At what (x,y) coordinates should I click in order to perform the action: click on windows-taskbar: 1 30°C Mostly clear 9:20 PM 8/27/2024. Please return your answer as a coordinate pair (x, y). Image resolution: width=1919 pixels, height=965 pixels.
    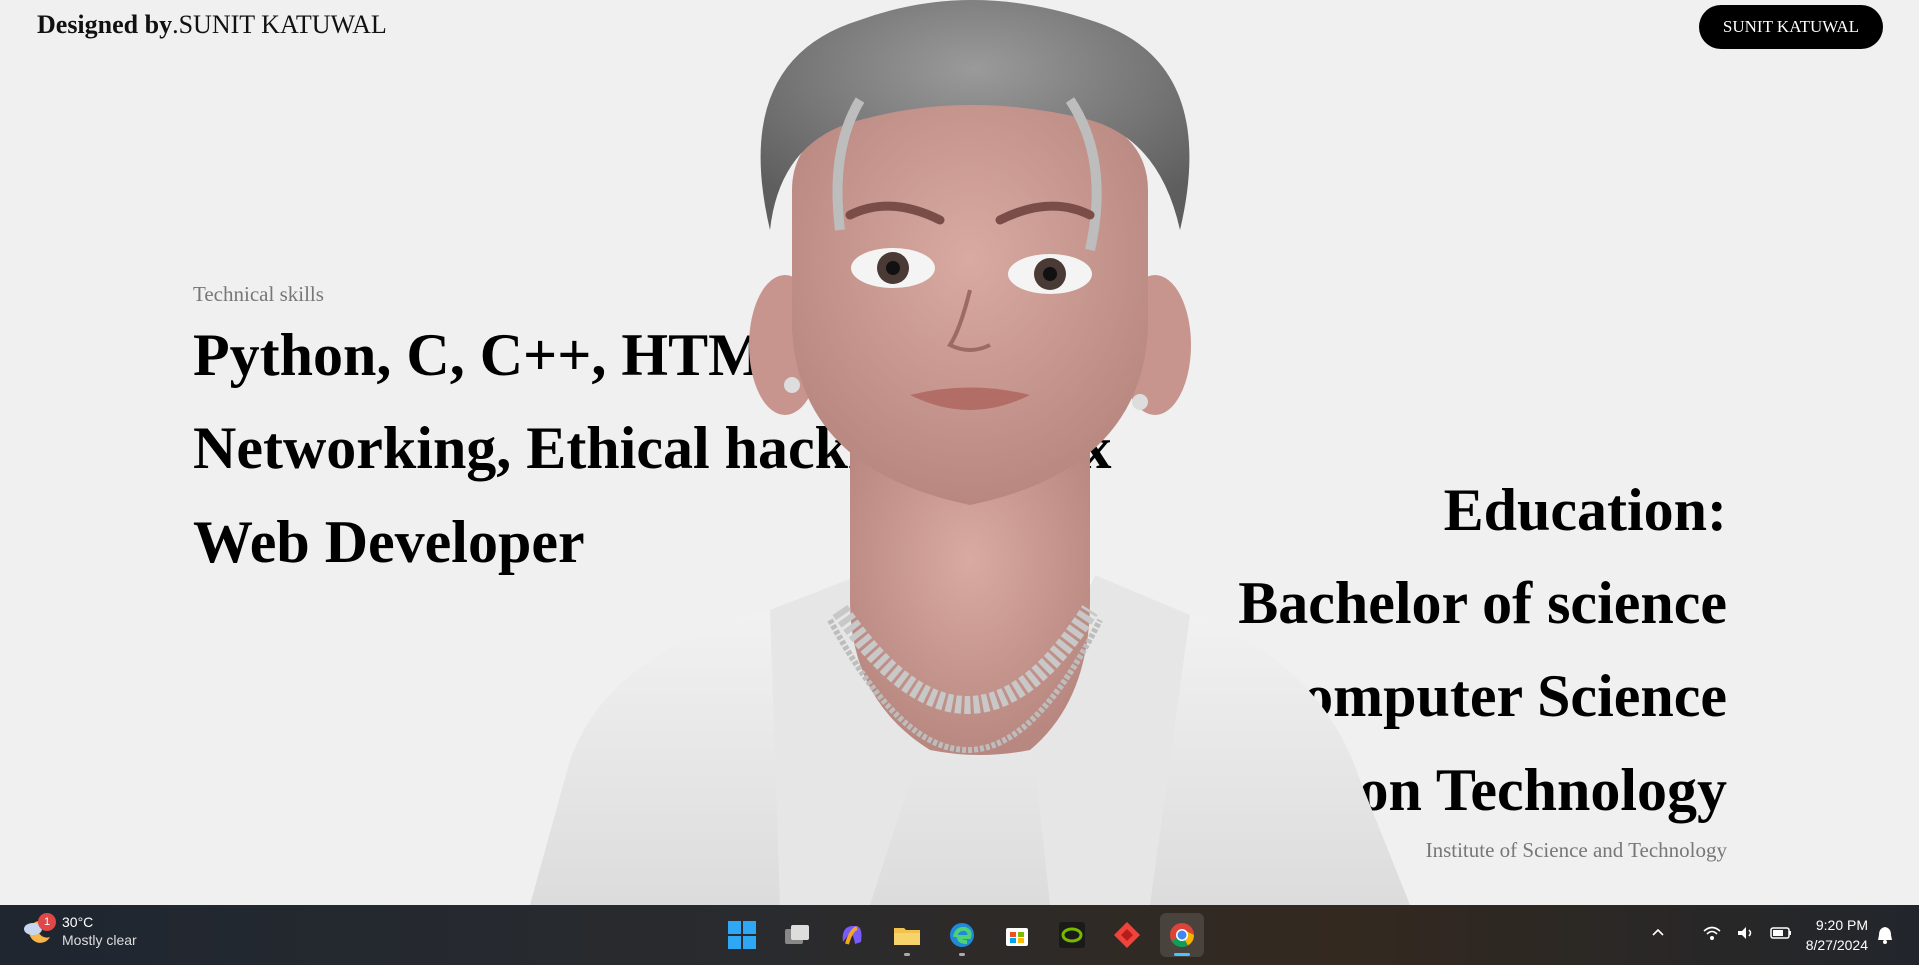
    Looking at the image, I should click on (959, 935).